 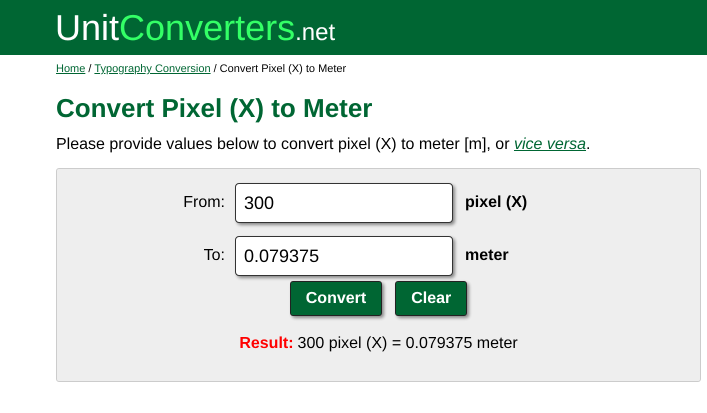 I want to click on input-field: 0.079375, so click(x=344, y=256).